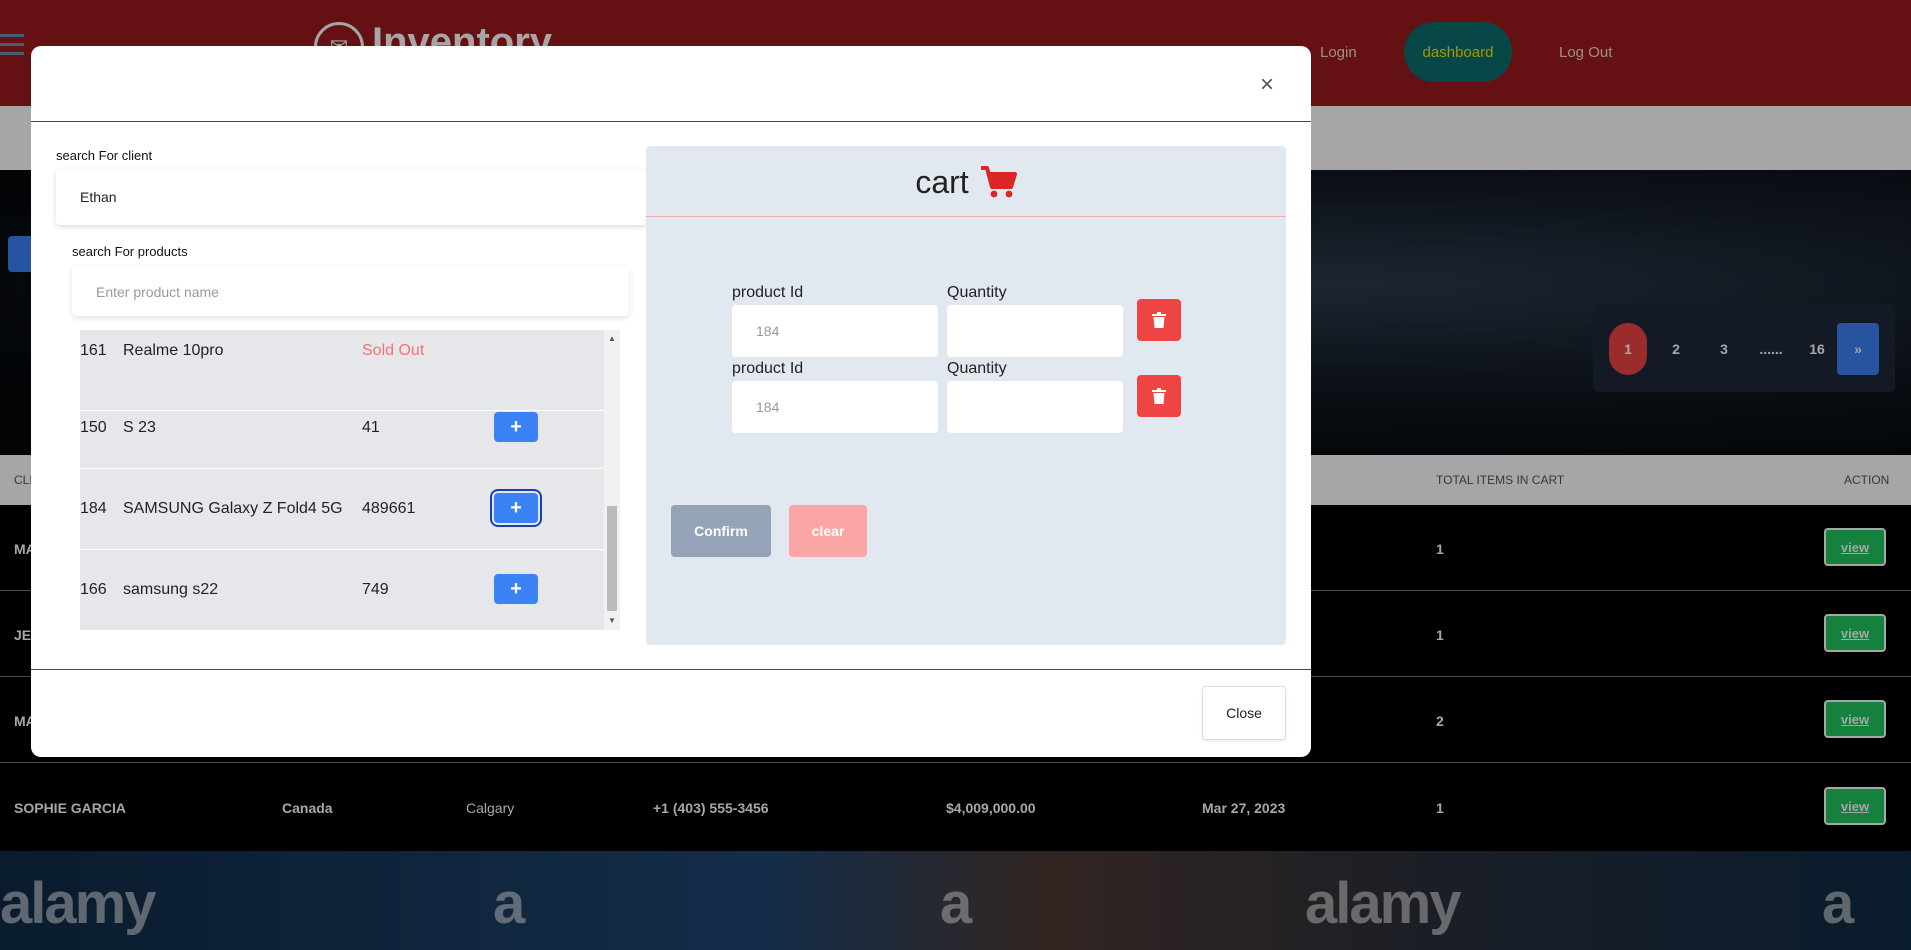 Image resolution: width=1911 pixels, height=950 pixels. I want to click on list-item: 184 SAMSUNG Galaxy Z Fold4 5G 489661 +, so click(342, 509).